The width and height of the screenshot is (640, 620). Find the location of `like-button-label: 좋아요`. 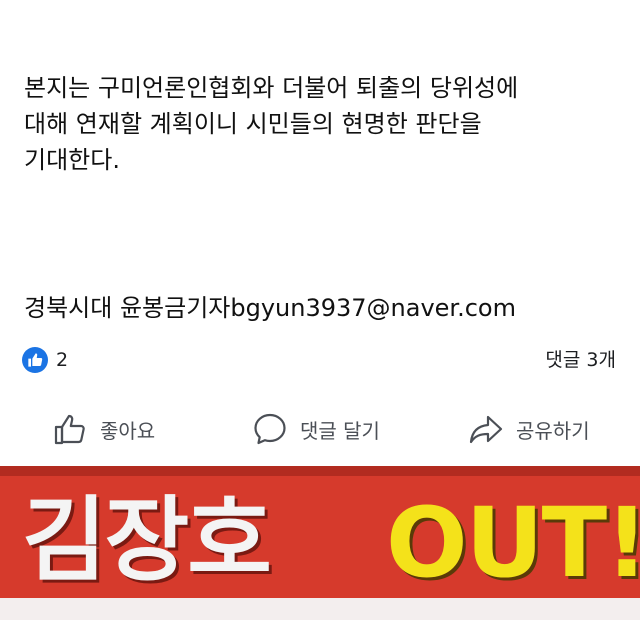

like-button-label: 좋아요 is located at coordinates (128, 430).